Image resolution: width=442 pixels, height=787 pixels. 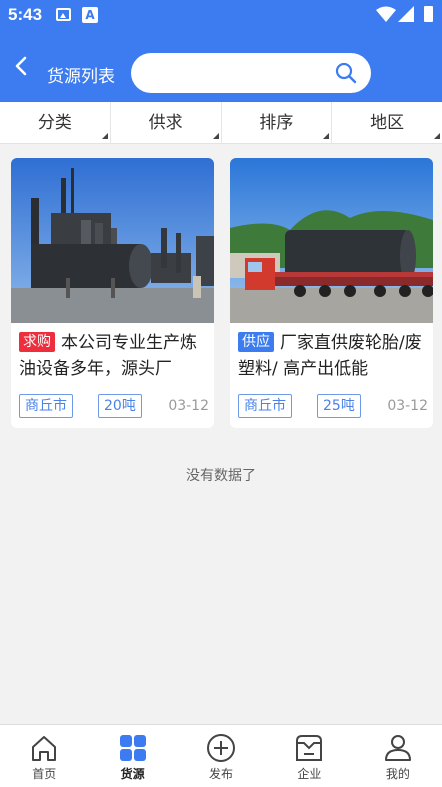 I want to click on search-icon, so click(x=346, y=73).